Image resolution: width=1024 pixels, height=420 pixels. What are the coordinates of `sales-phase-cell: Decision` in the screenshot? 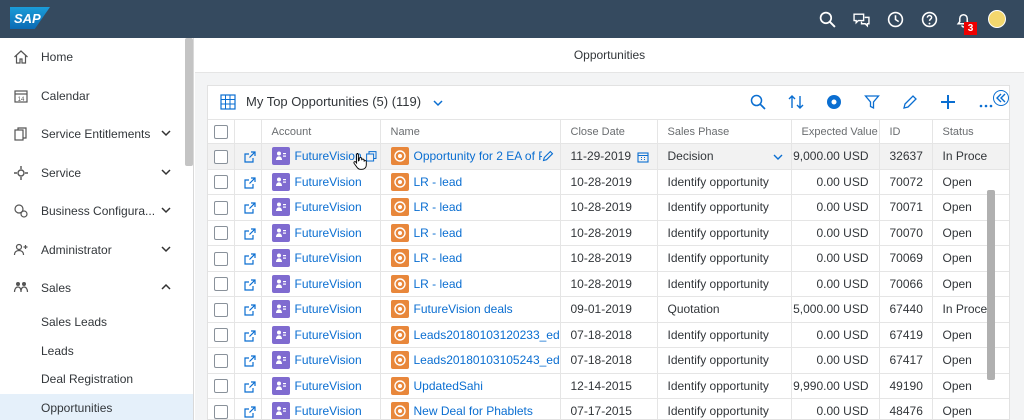 It's located at (724, 156).